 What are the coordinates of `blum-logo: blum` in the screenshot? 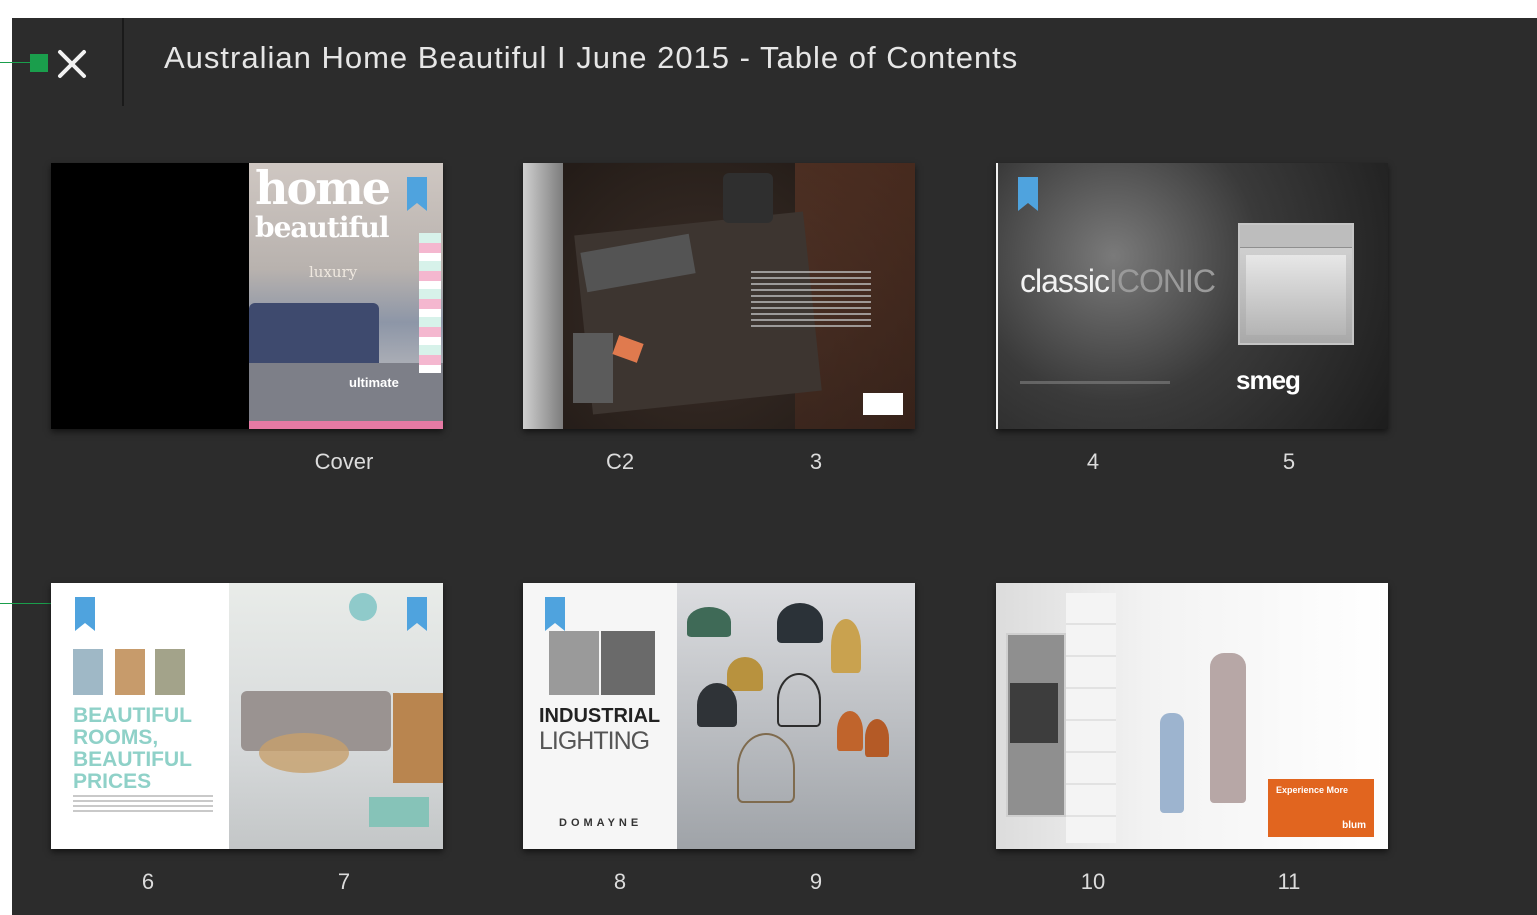 It's located at (1354, 825).